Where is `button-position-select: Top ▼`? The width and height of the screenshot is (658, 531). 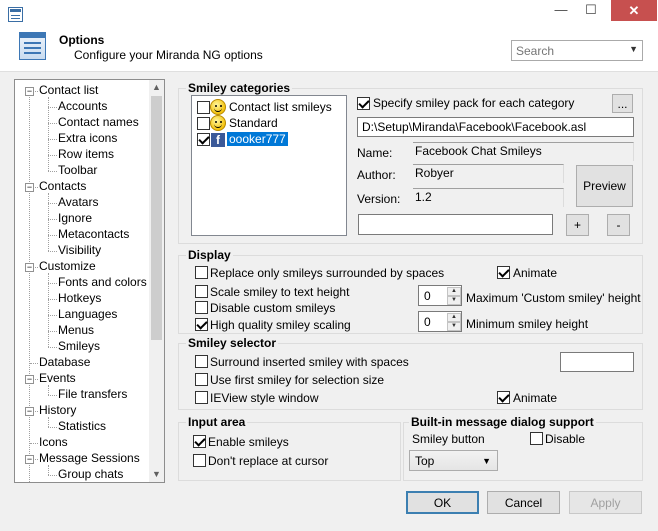
button-position-select: Top ▼ is located at coordinates (453, 460).